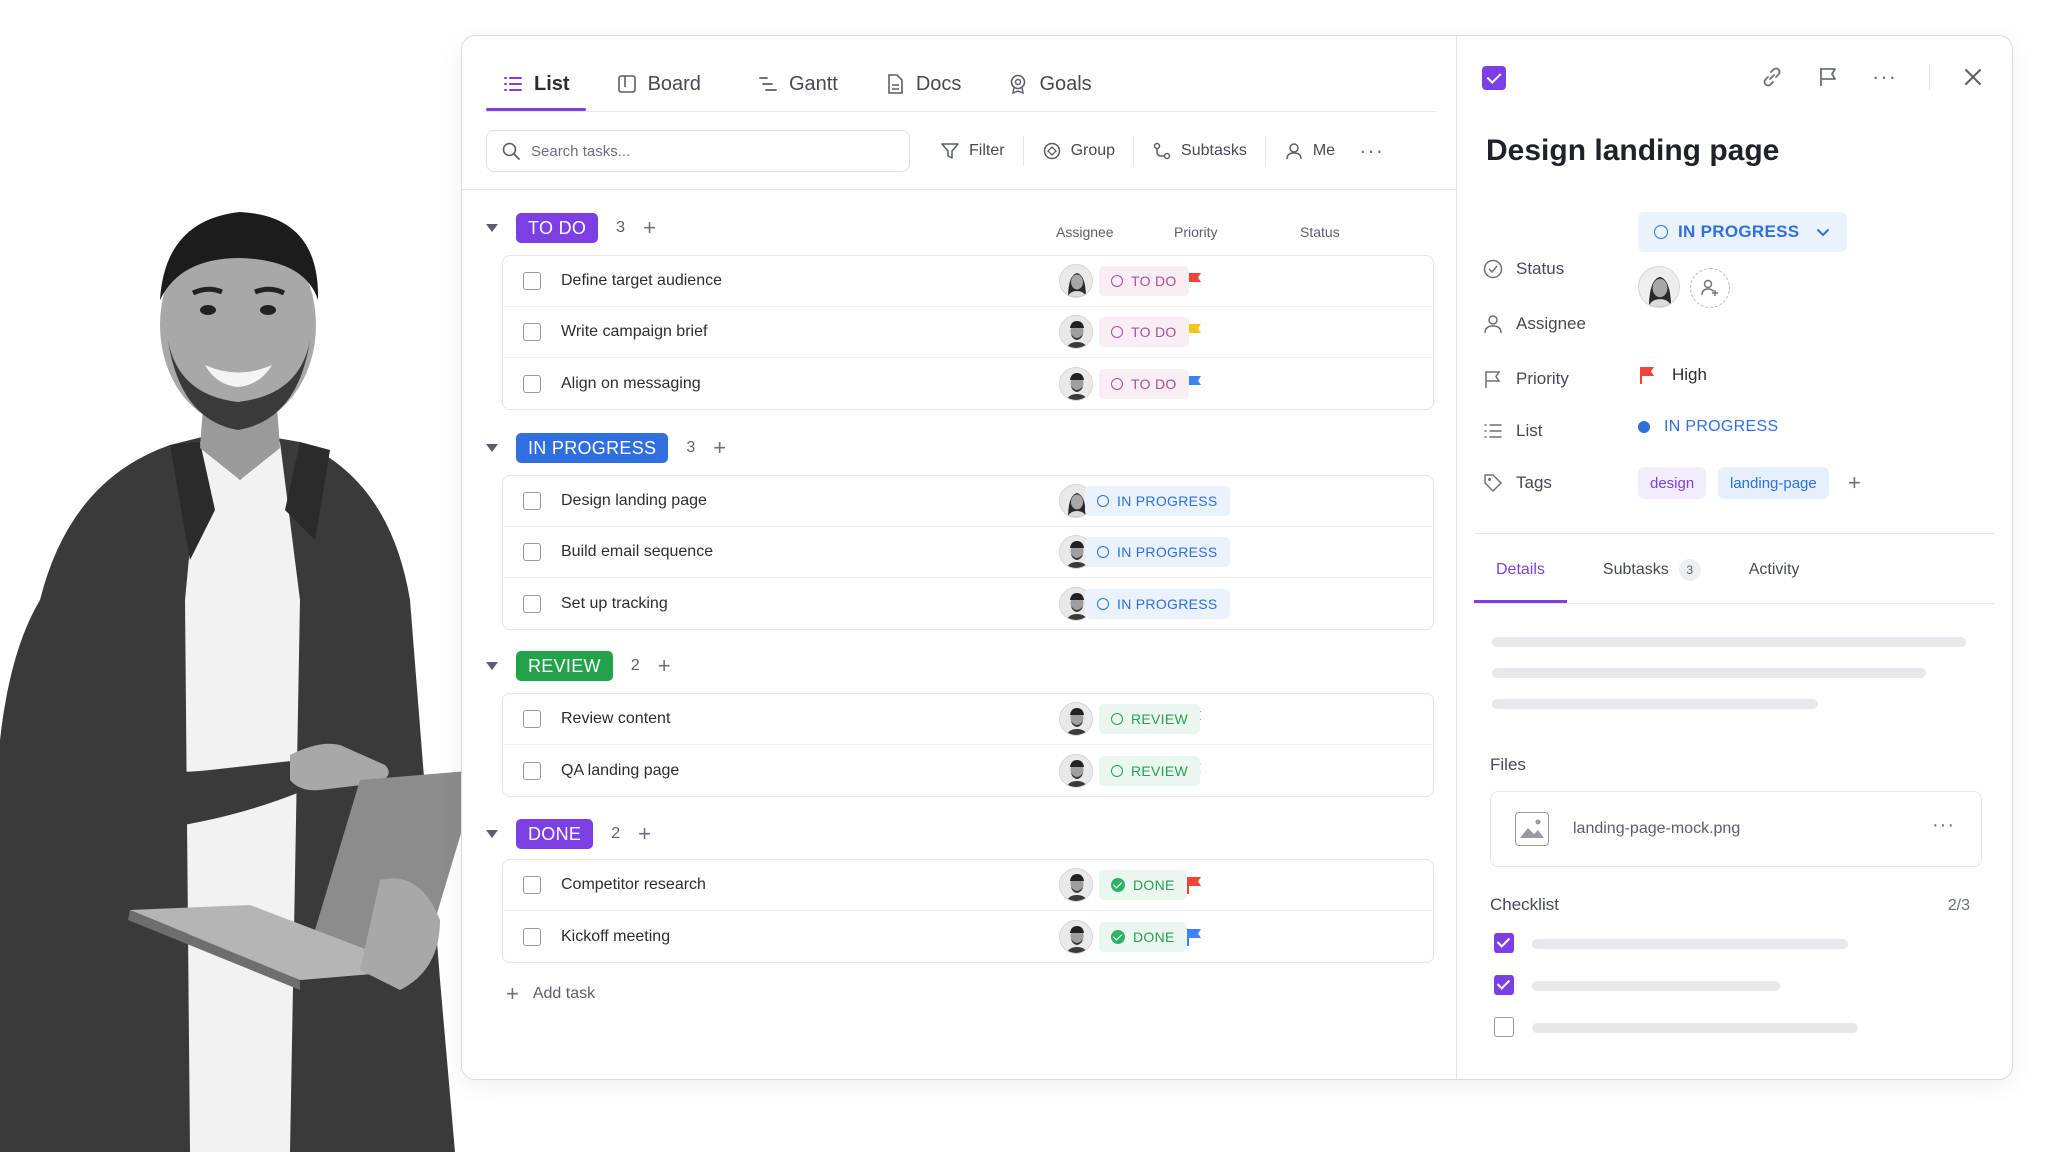 This screenshot has height=1152, width=2048. What do you see at coordinates (1774, 582) in the screenshot?
I see `tab-activity: Activity` at bounding box center [1774, 582].